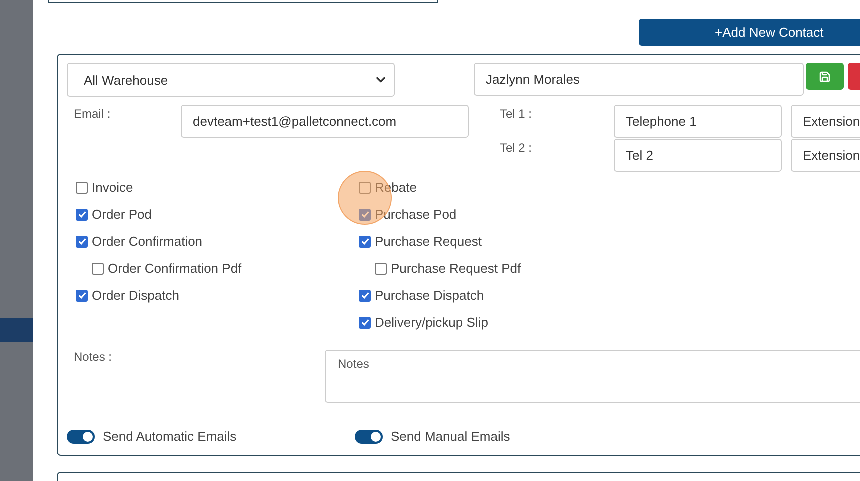  Describe the element at coordinates (450, 436) in the screenshot. I see `toggle-label: Send Manual Emails` at that location.